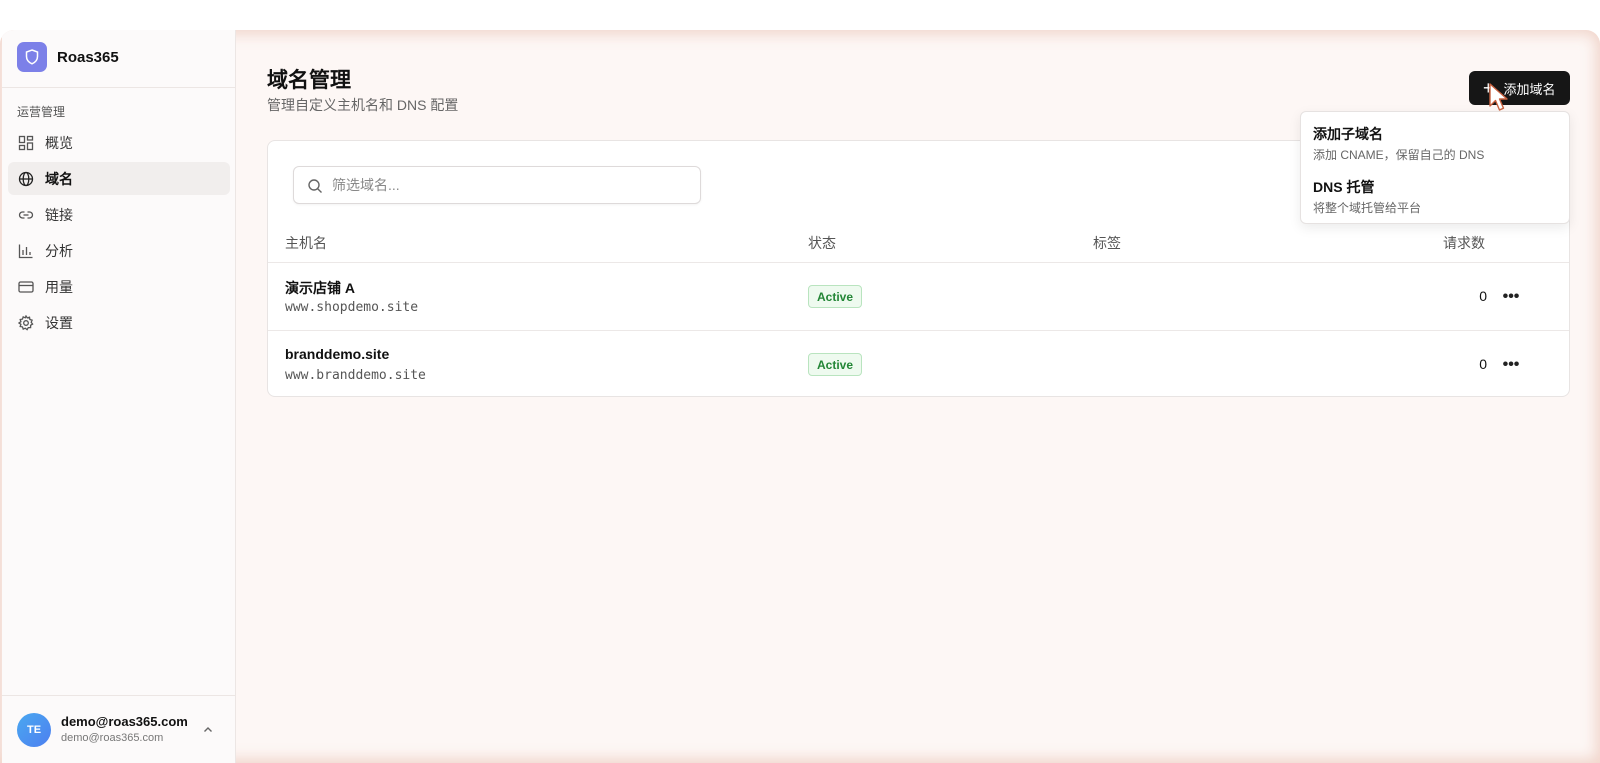 Image resolution: width=1600 pixels, height=763 pixels. What do you see at coordinates (352, 307) in the screenshot?
I see `domain-host: www.shopdemo.site` at bounding box center [352, 307].